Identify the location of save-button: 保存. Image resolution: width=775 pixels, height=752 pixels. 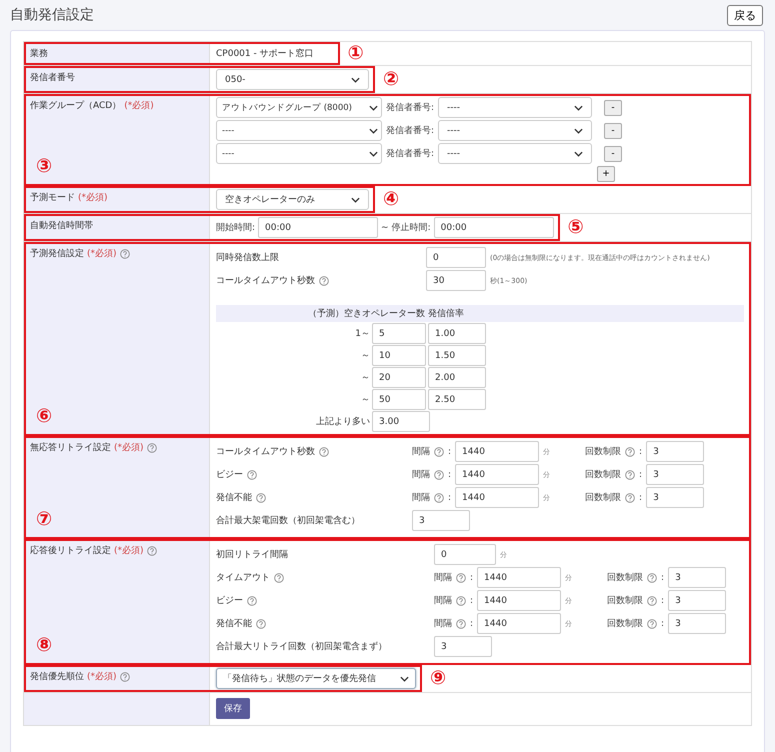
(233, 708).